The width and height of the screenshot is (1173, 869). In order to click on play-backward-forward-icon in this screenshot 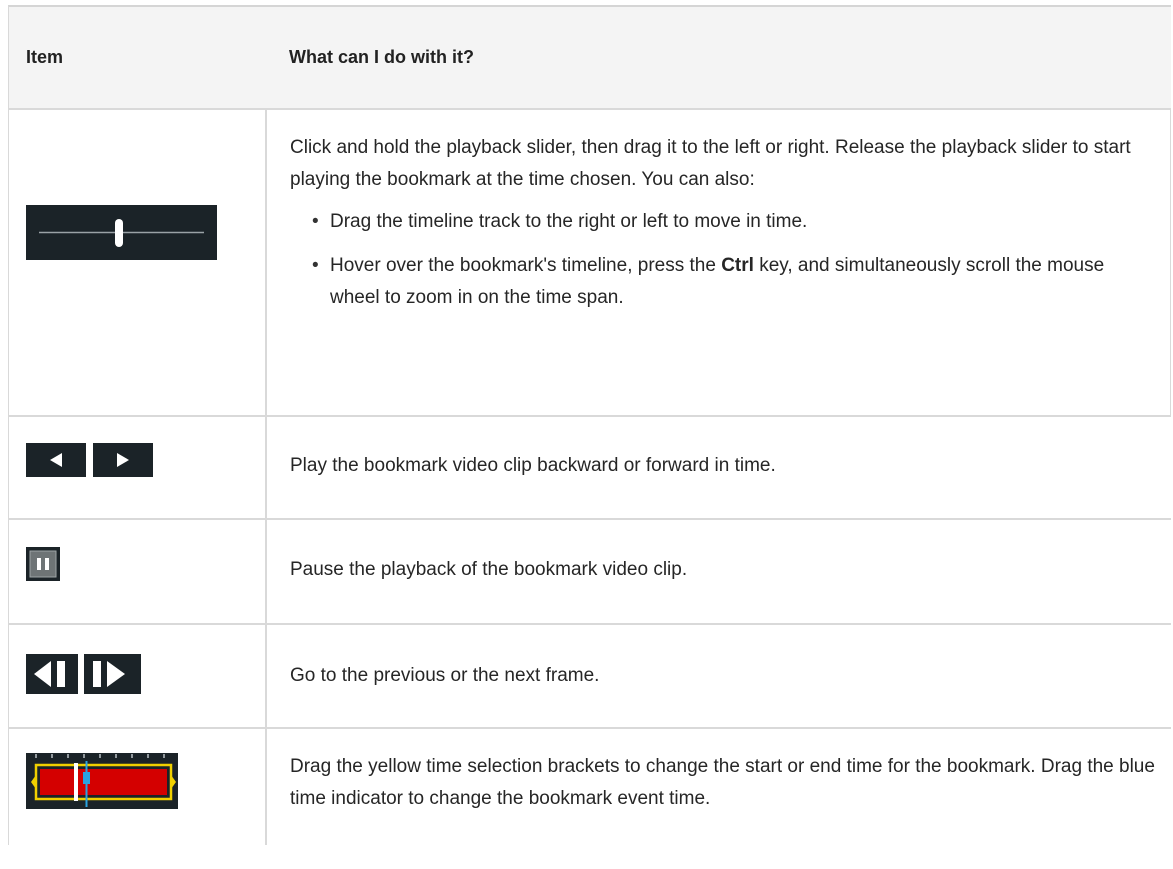, I will do `click(89, 462)`.